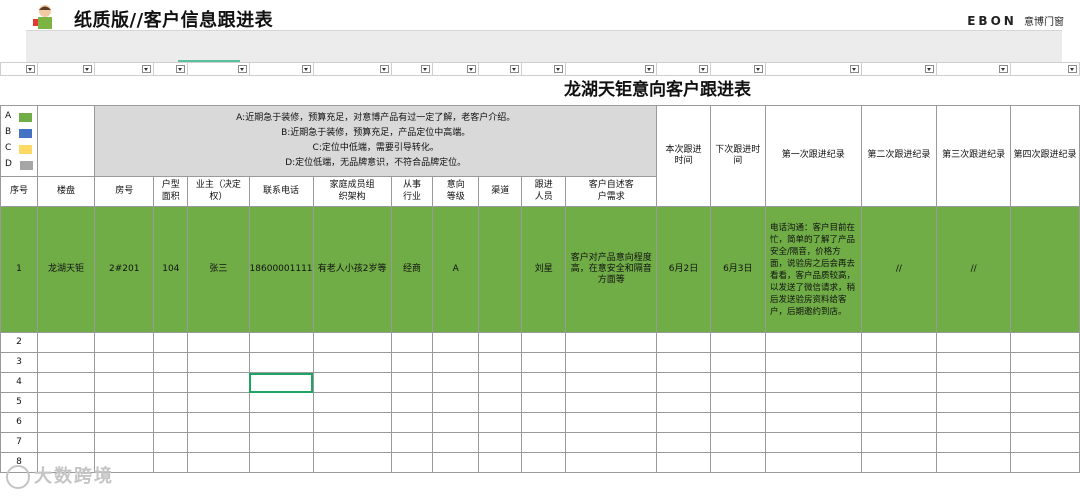 The width and height of the screenshot is (1080, 496). Describe the element at coordinates (19, 191) in the screenshot. I see `col-header-no: 序号` at that location.